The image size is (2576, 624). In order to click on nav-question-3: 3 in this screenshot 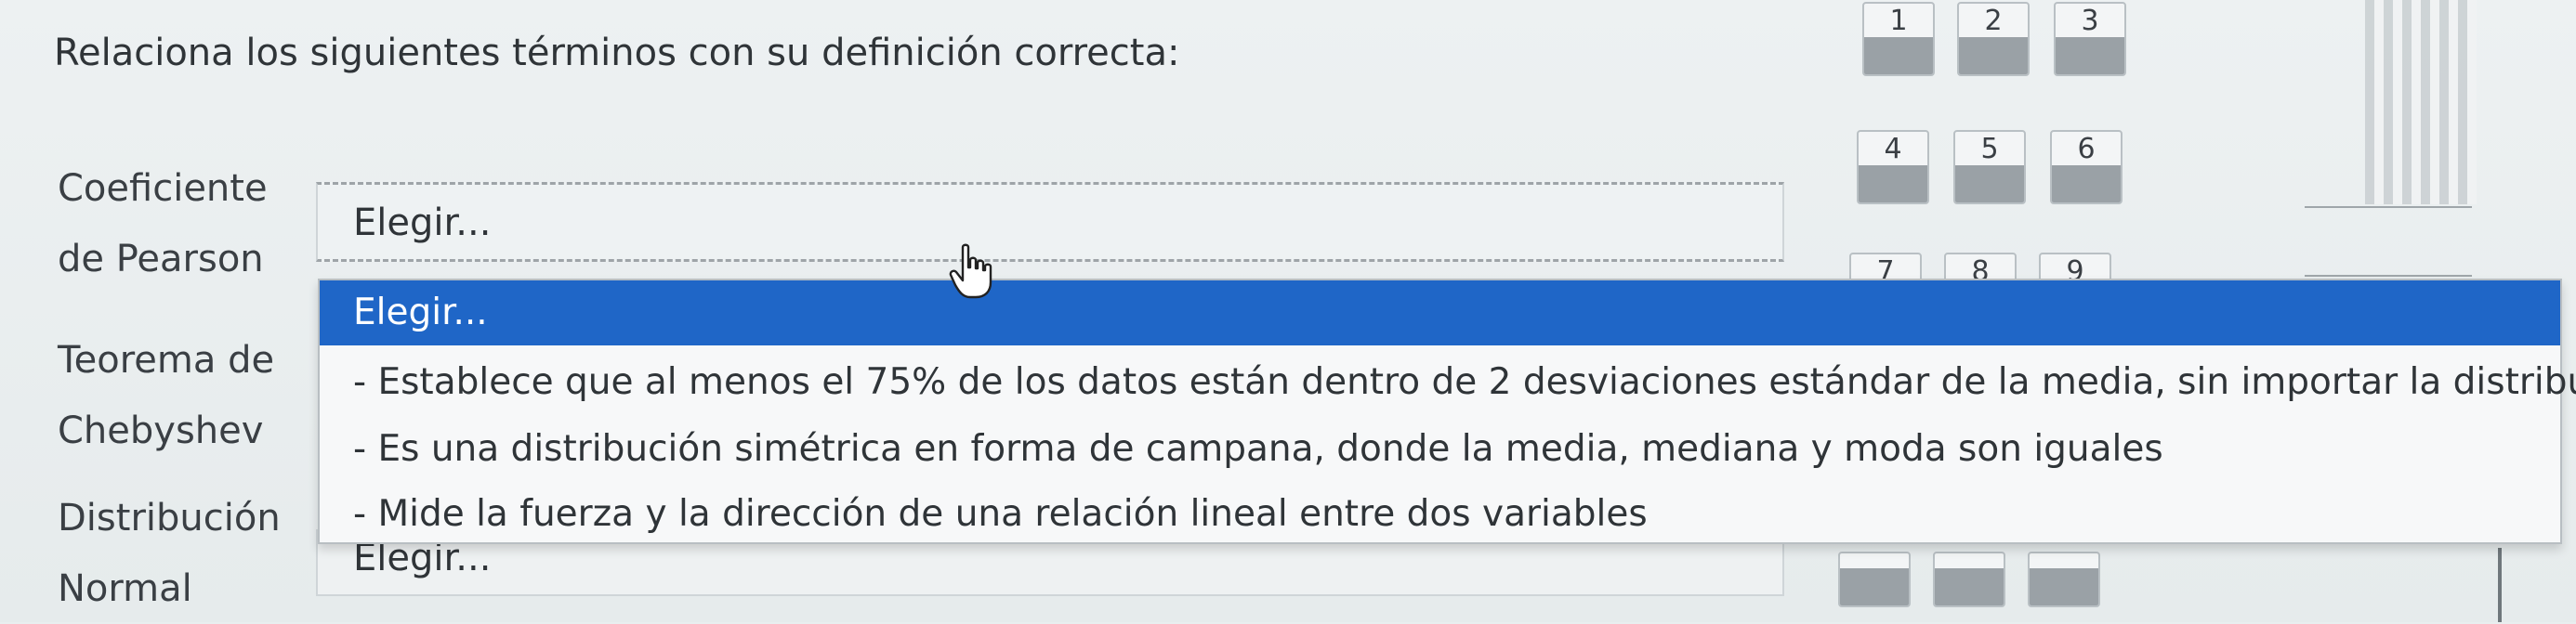, I will do `click(2090, 39)`.